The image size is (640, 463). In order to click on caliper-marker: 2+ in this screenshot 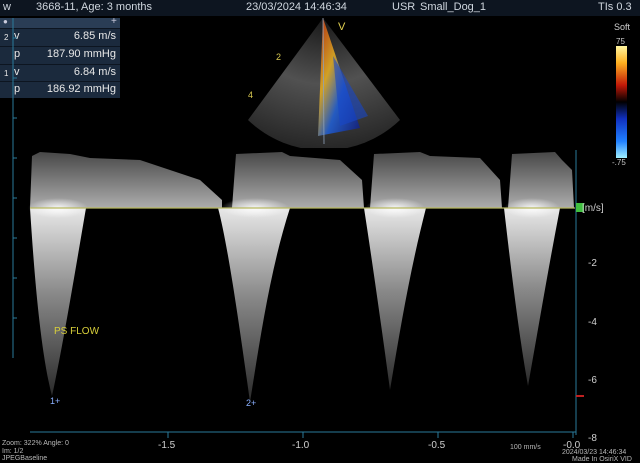, I will do `click(251, 403)`.